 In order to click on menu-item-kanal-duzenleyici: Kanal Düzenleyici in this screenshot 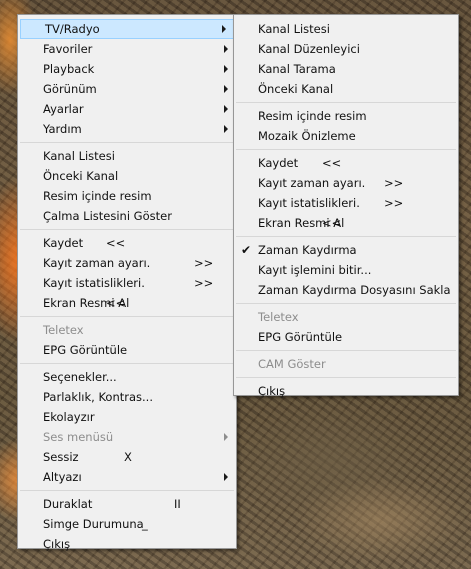, I will do `click(346, 49)`.